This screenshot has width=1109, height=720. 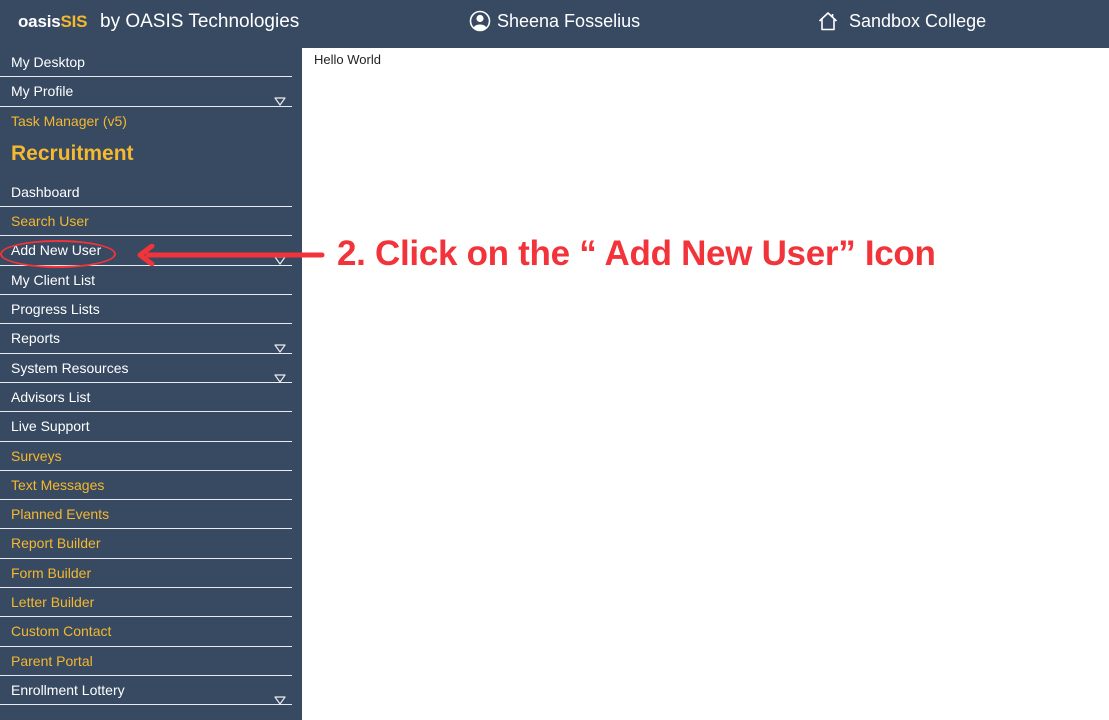 I want to click on sidebar-item-live-support: Live Support, so click(x=146, y=427).